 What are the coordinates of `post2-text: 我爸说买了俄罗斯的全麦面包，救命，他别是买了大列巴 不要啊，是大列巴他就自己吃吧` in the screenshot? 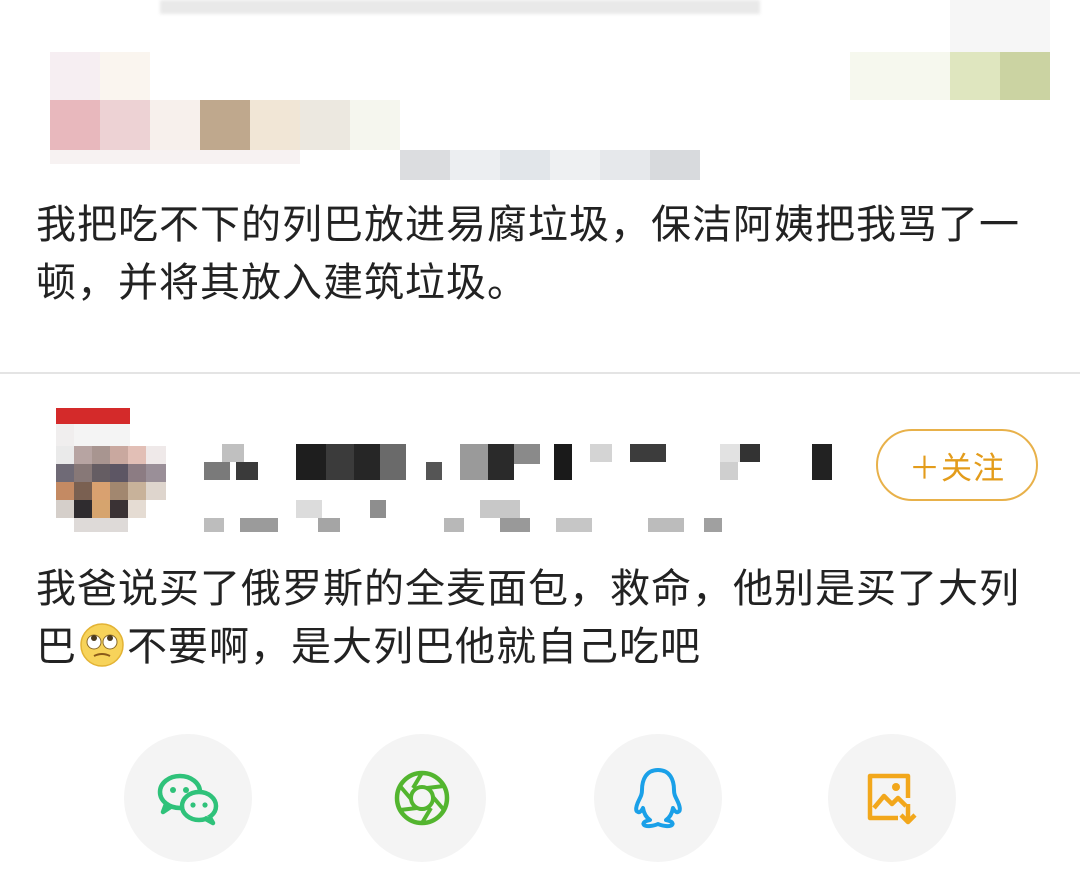 It's located at (541, 618).